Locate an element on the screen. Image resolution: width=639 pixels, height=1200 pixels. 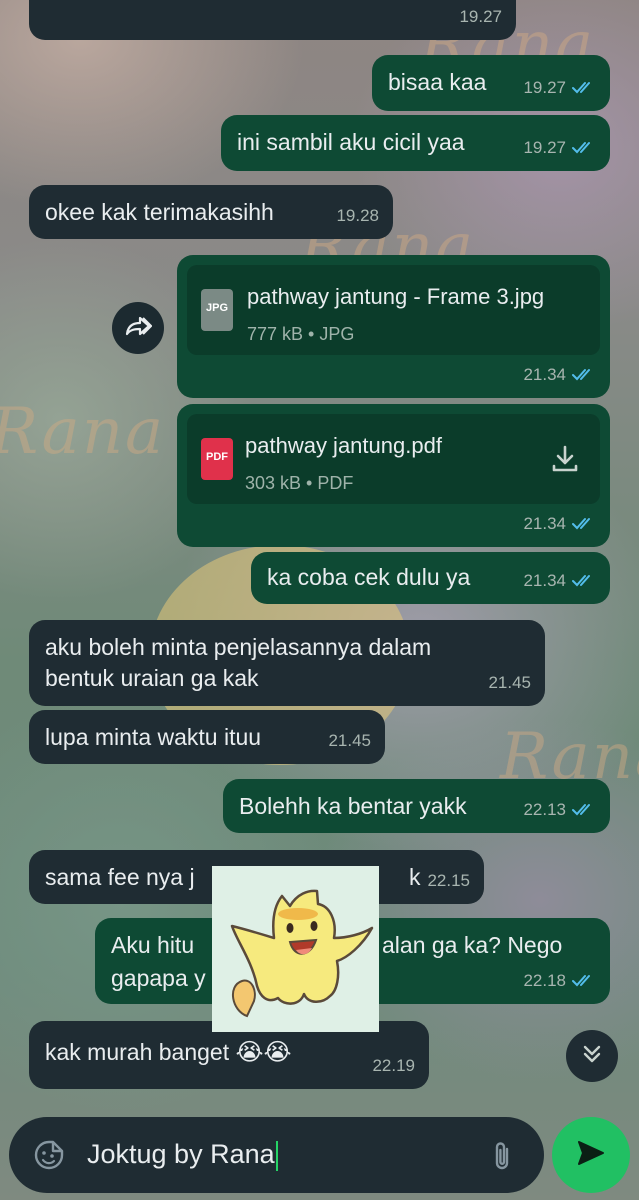
text-caret is located at coordinates (276, 1155).